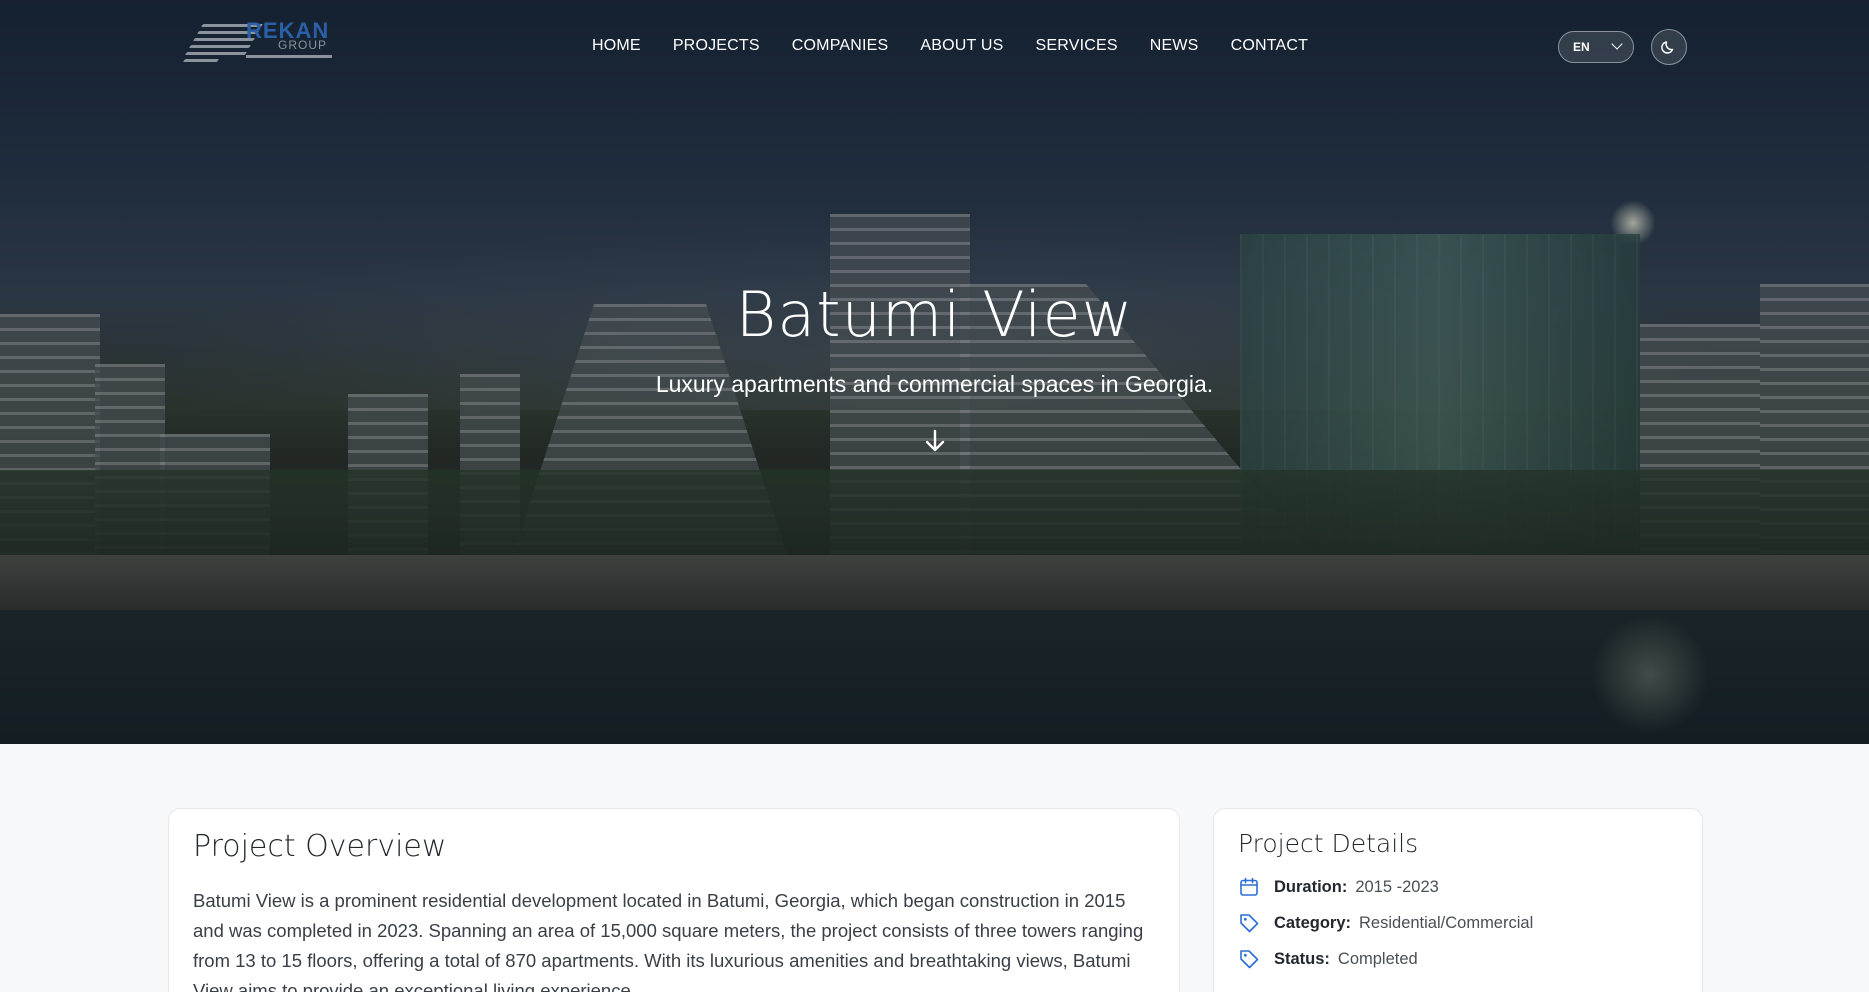 The image size is (1869, 992). What do you see at coordinates (1377, 958) in the screenshot?
I see `detail-value: Completed` at bounding box center [1377, 958].